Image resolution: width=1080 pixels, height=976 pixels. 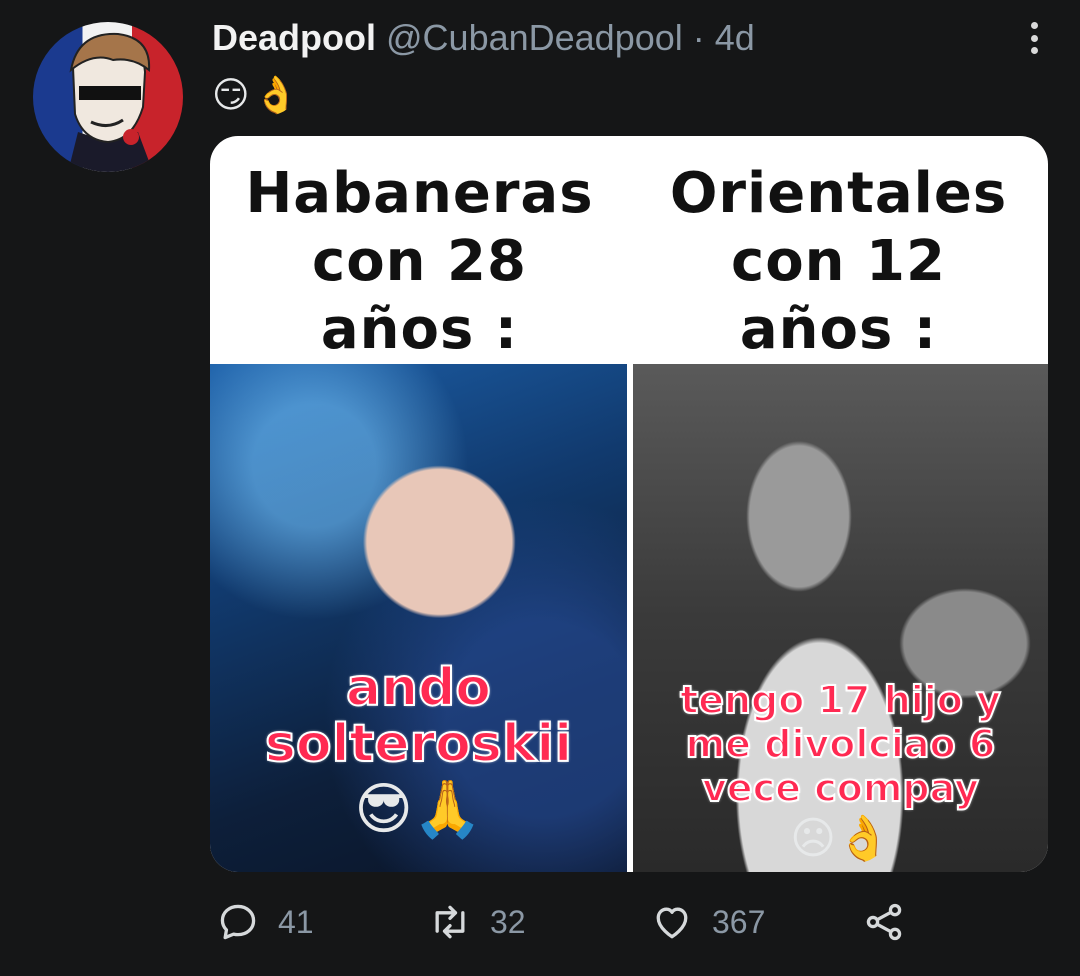 What do you see at coordinates (840, 788) in the screenshot?
I see `right-overlay-line: vece compay` at bounding box center [840, 788].